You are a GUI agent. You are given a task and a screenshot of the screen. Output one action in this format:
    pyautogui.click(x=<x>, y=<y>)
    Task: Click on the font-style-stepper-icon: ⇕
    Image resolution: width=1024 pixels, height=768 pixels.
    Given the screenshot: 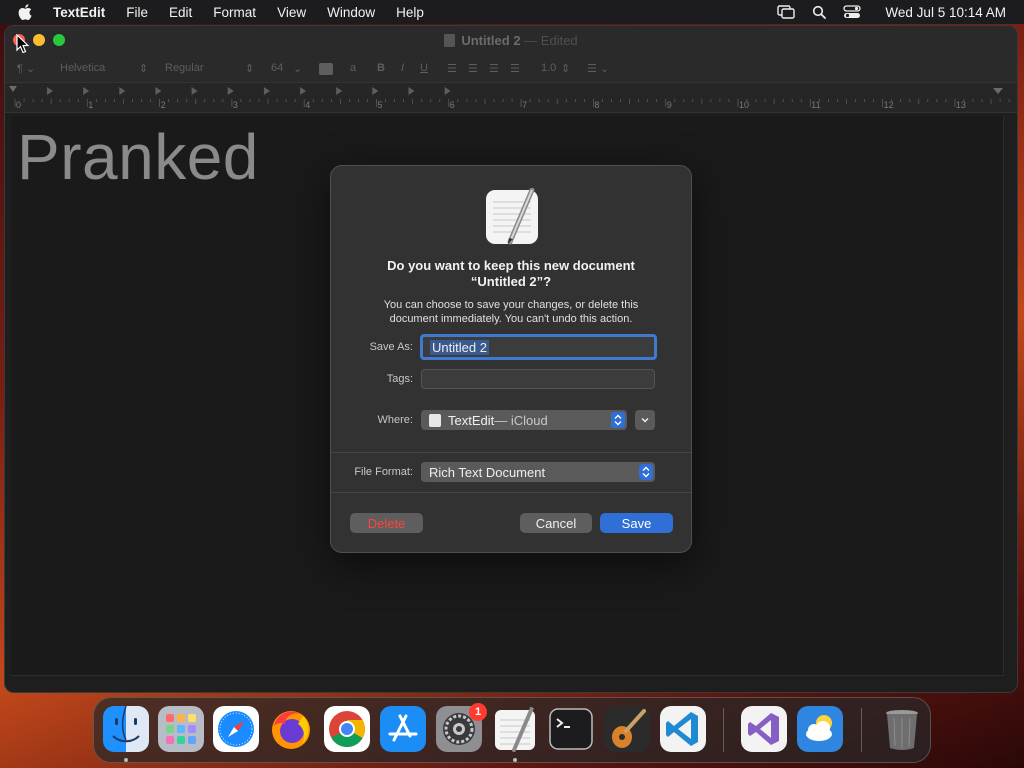 What is the action you would take?
    pyautogui.click(x=250, y=69)
    